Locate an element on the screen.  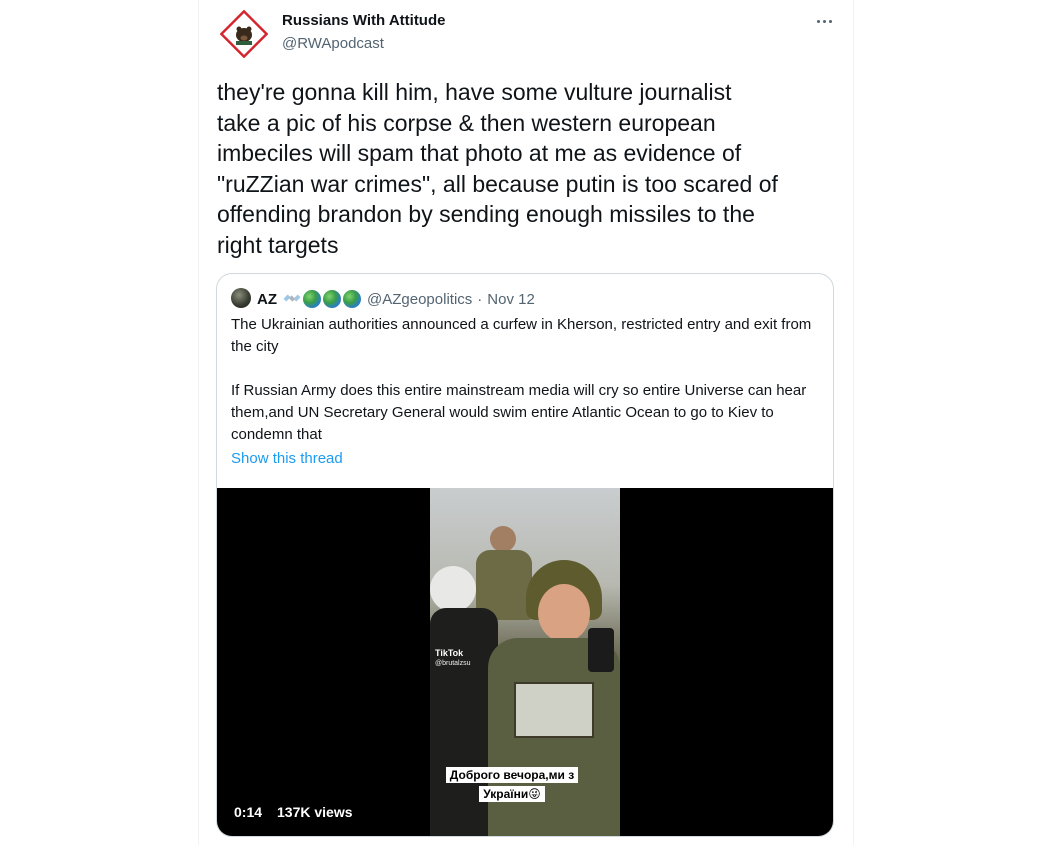
tiktok-username: @brutalzsu is located at coordinates (453, 663).